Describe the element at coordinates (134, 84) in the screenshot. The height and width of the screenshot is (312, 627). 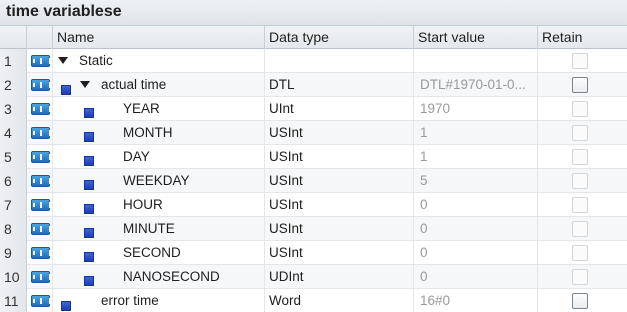
I see `variable-name: actual time` at that location.